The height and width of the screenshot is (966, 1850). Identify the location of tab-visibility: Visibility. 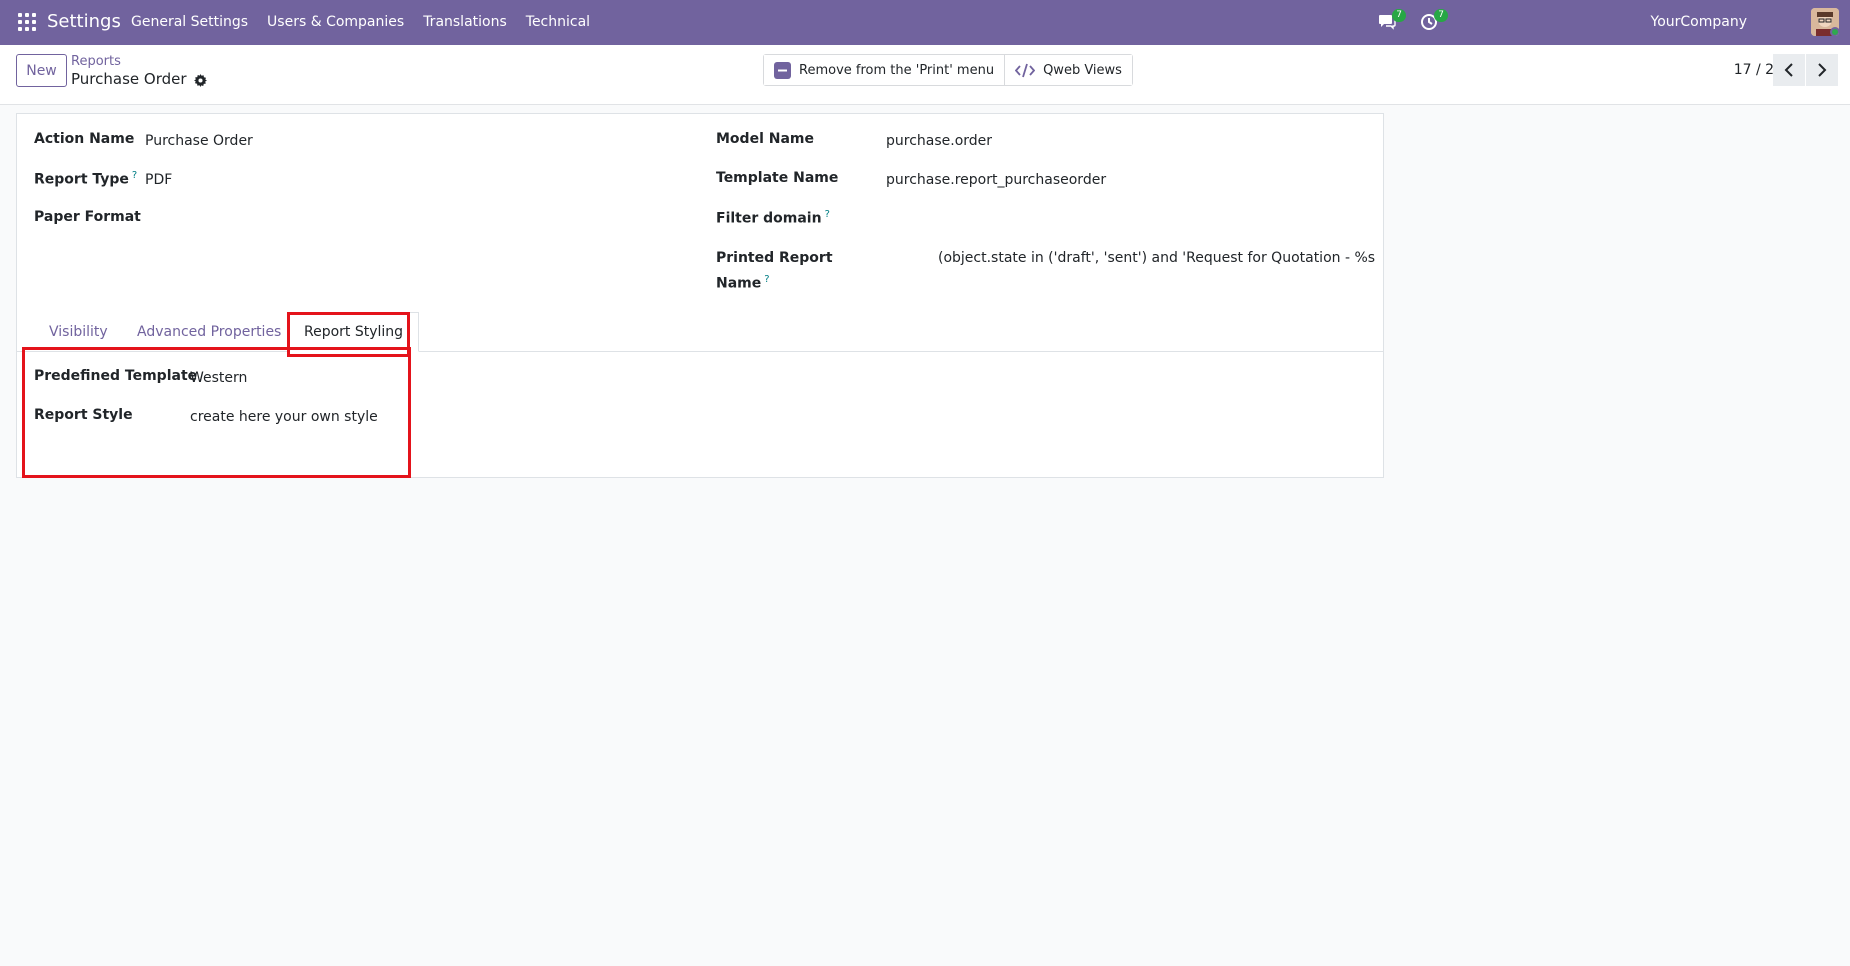
(78, 332).